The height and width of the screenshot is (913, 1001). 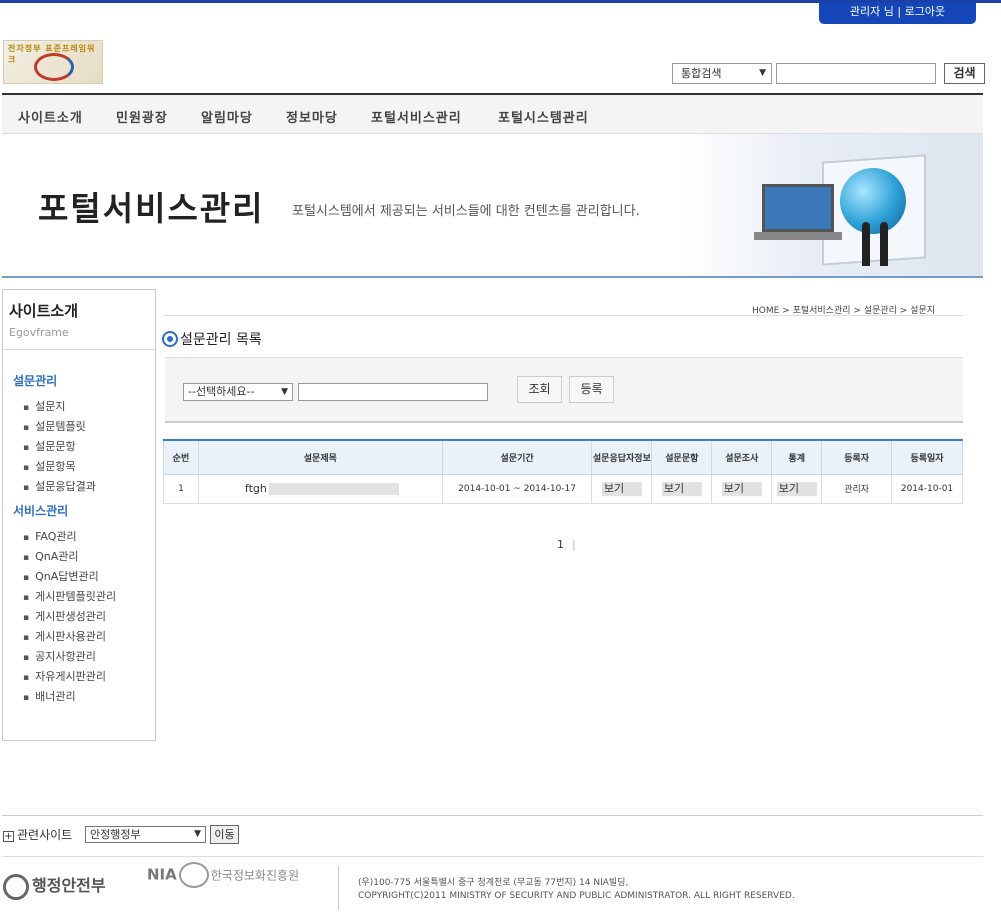 I want to click on side-nav-item: 설문문항, so click(x=49, y=446).